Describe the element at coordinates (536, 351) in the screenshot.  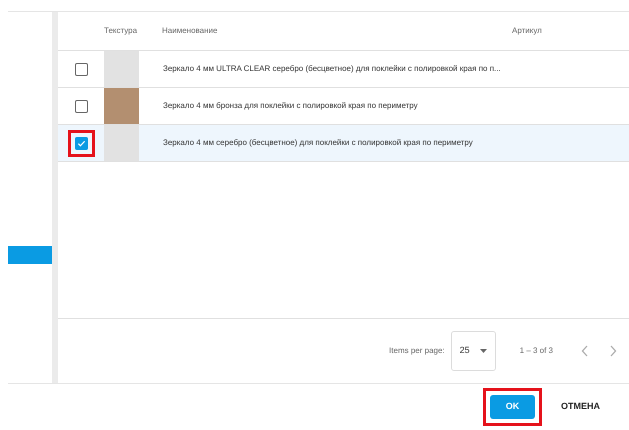
I see `page-range: 1 – 3 of 3` at that location.